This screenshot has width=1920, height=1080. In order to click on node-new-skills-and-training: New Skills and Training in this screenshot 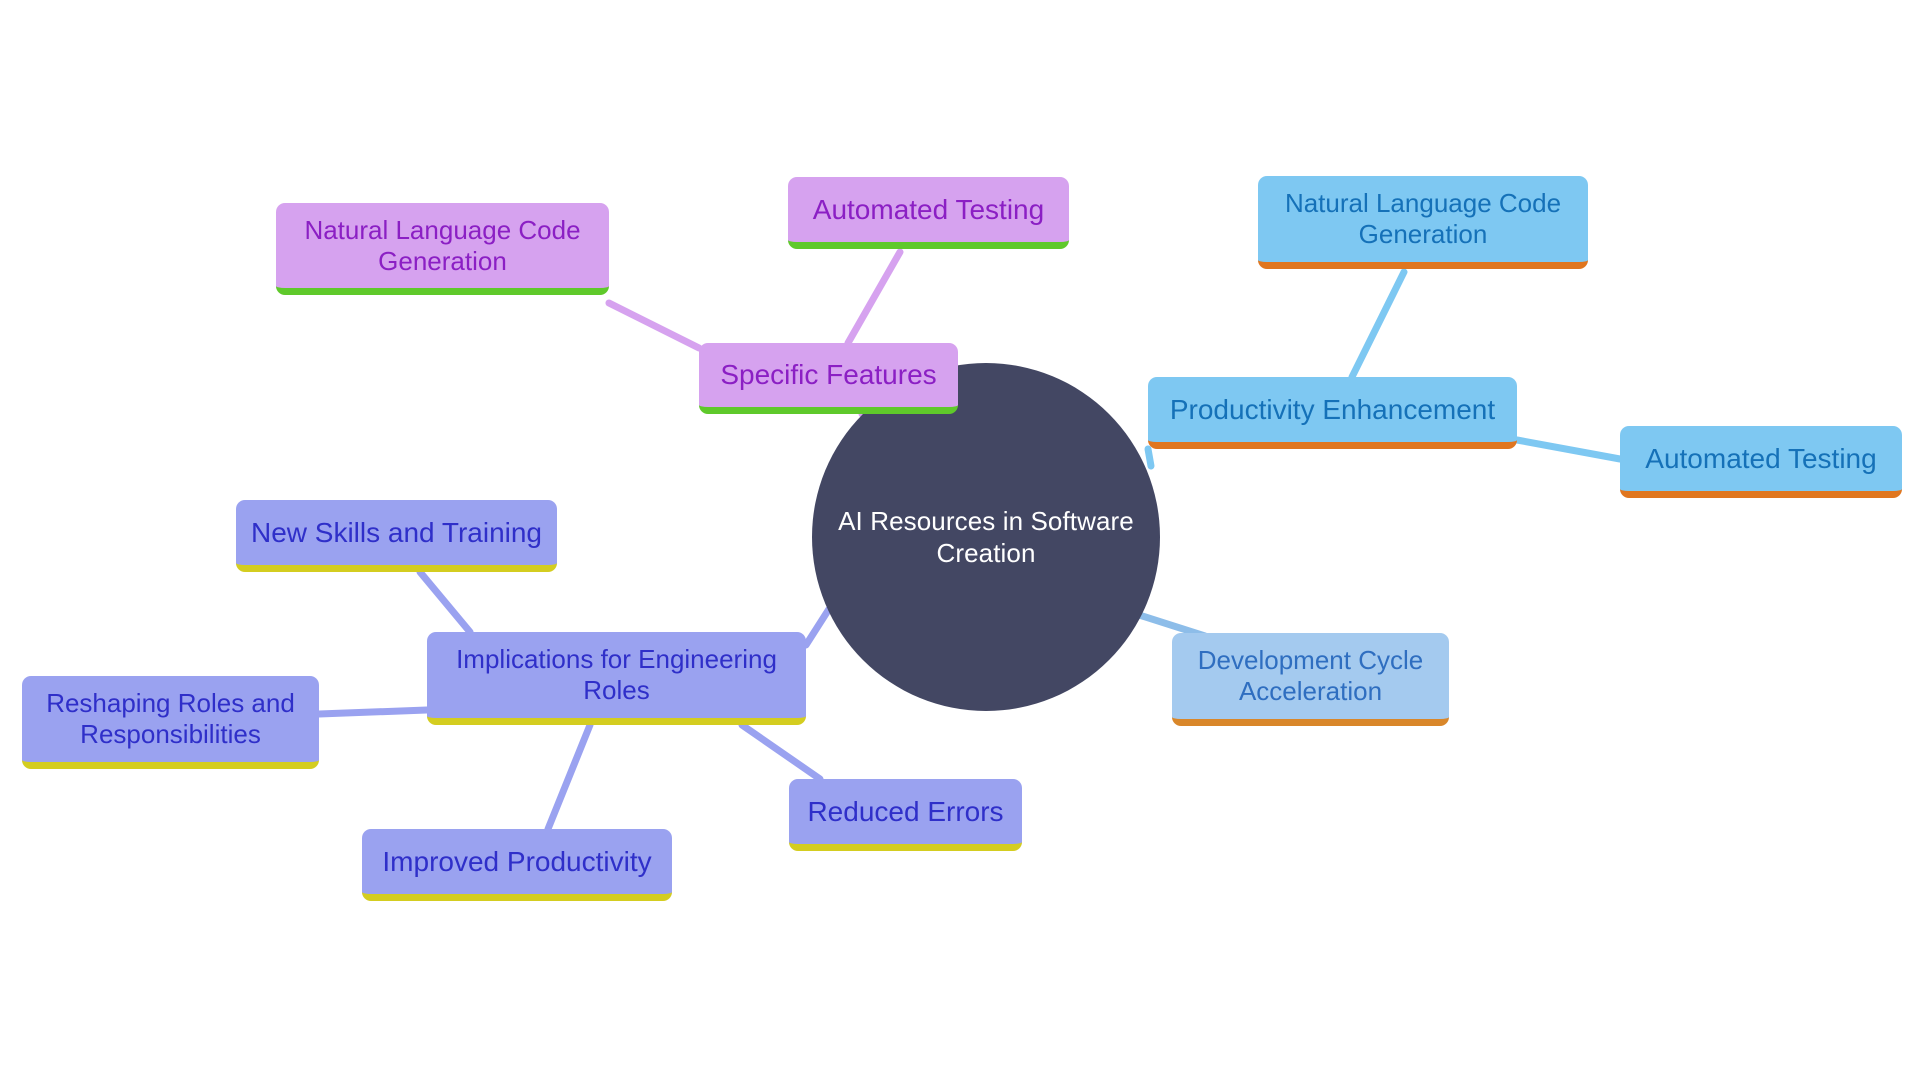, I will do `click(396, 536)`.